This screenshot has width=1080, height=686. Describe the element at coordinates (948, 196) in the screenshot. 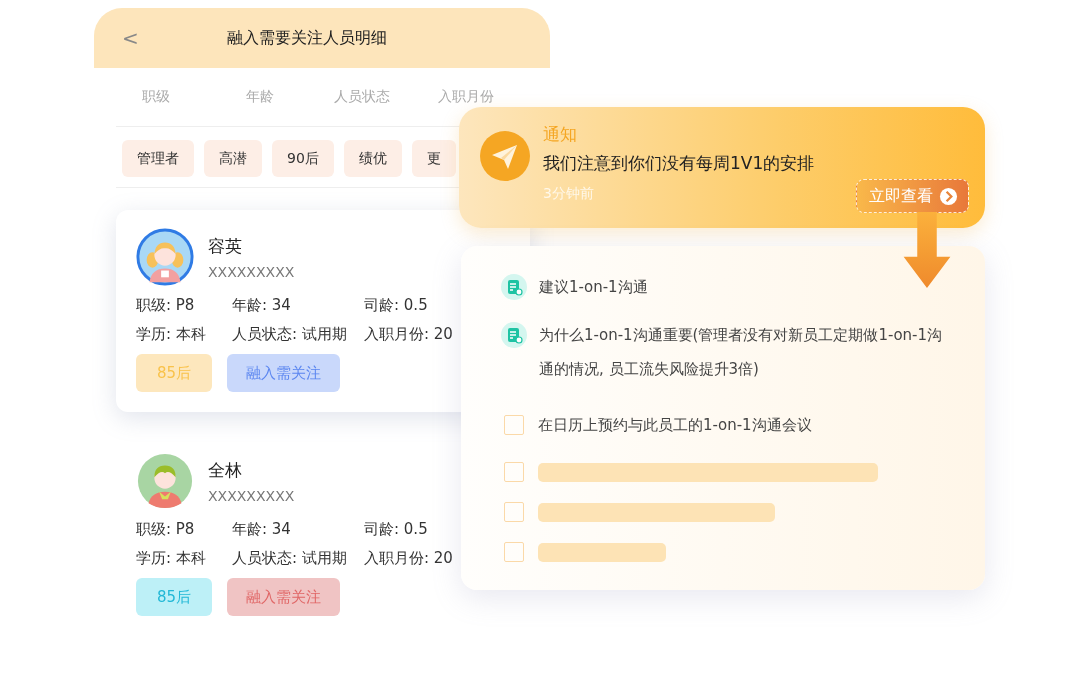

I see `chevron-right-icon` at that location.